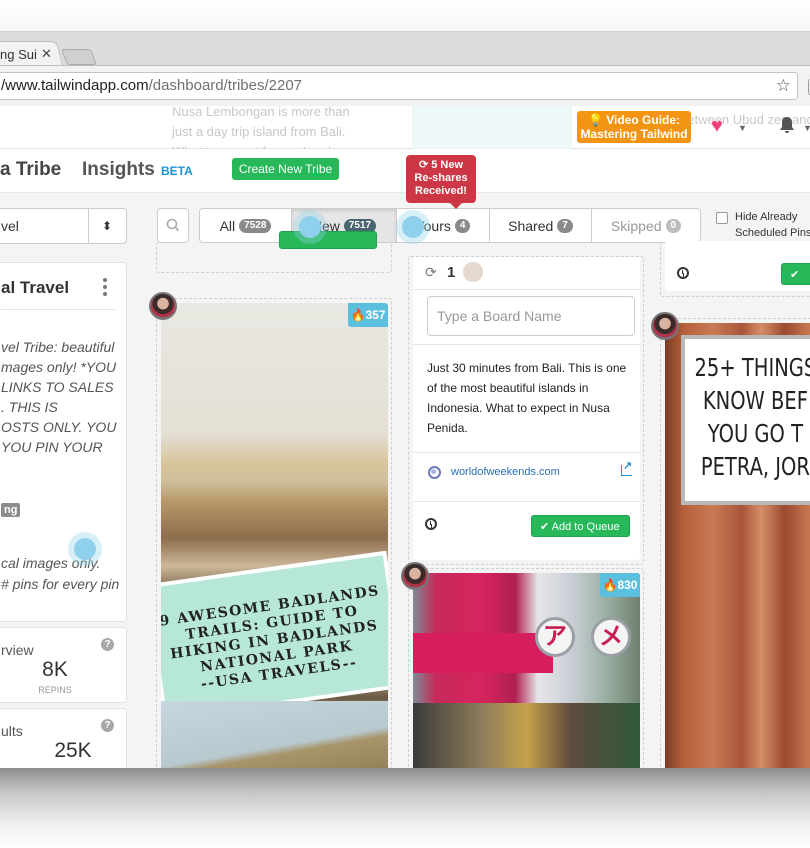 This screenshot has height=848, width=810. What do you see at coordinates (405, 171) in the screenshot?
I see `tribe-navbar: a Tribe Insights BETA Create New Tribe` at bounding box center [405, 171].